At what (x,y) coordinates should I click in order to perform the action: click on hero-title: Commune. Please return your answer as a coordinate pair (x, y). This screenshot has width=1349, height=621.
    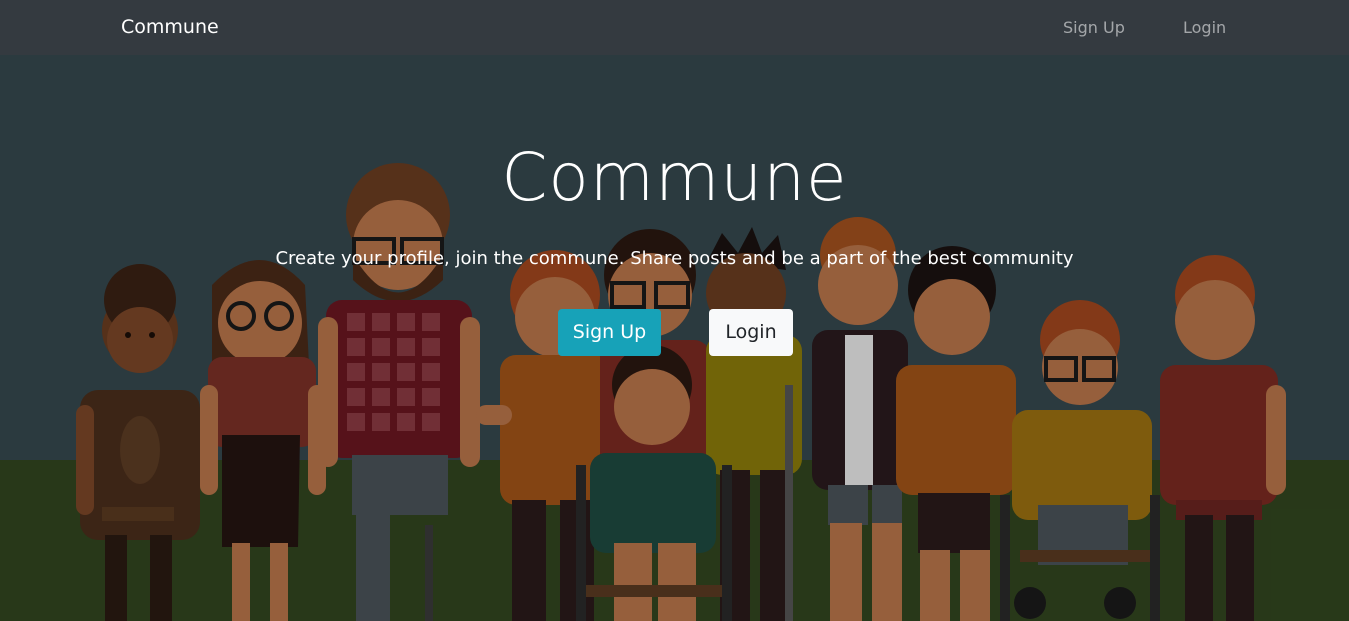
    Looking at the image, I should click on (674, 177).